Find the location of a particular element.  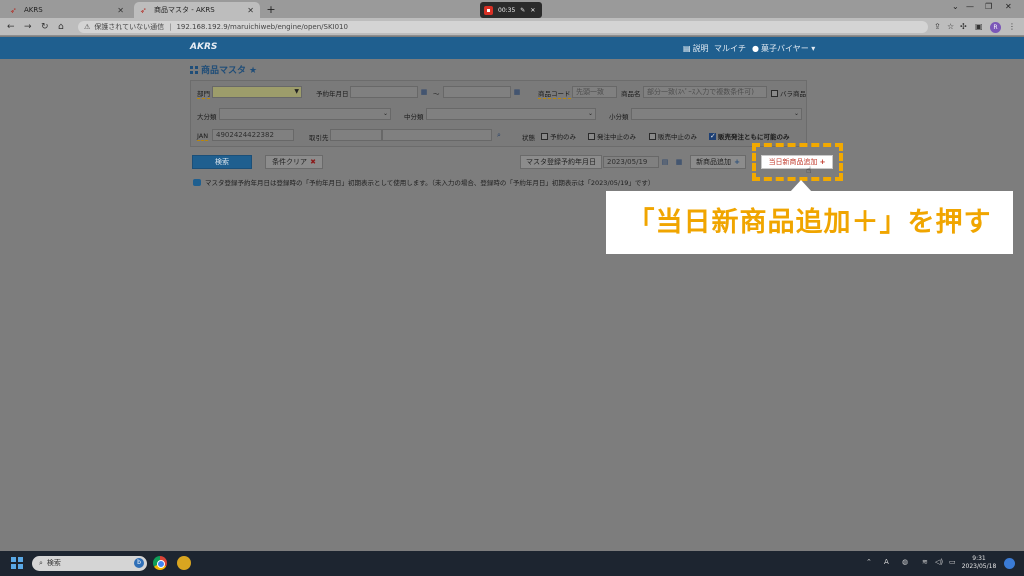

home-icon: ⌂ is located at coordinates (61, 27).